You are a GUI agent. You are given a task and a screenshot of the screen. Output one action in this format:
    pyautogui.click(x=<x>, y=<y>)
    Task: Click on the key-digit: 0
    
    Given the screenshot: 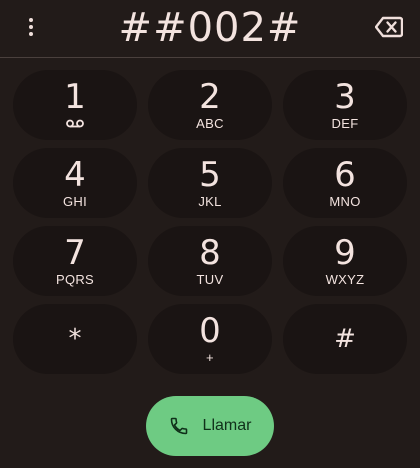 What is the action you would take?
    pyautogui.click(x=210, y=331)
    